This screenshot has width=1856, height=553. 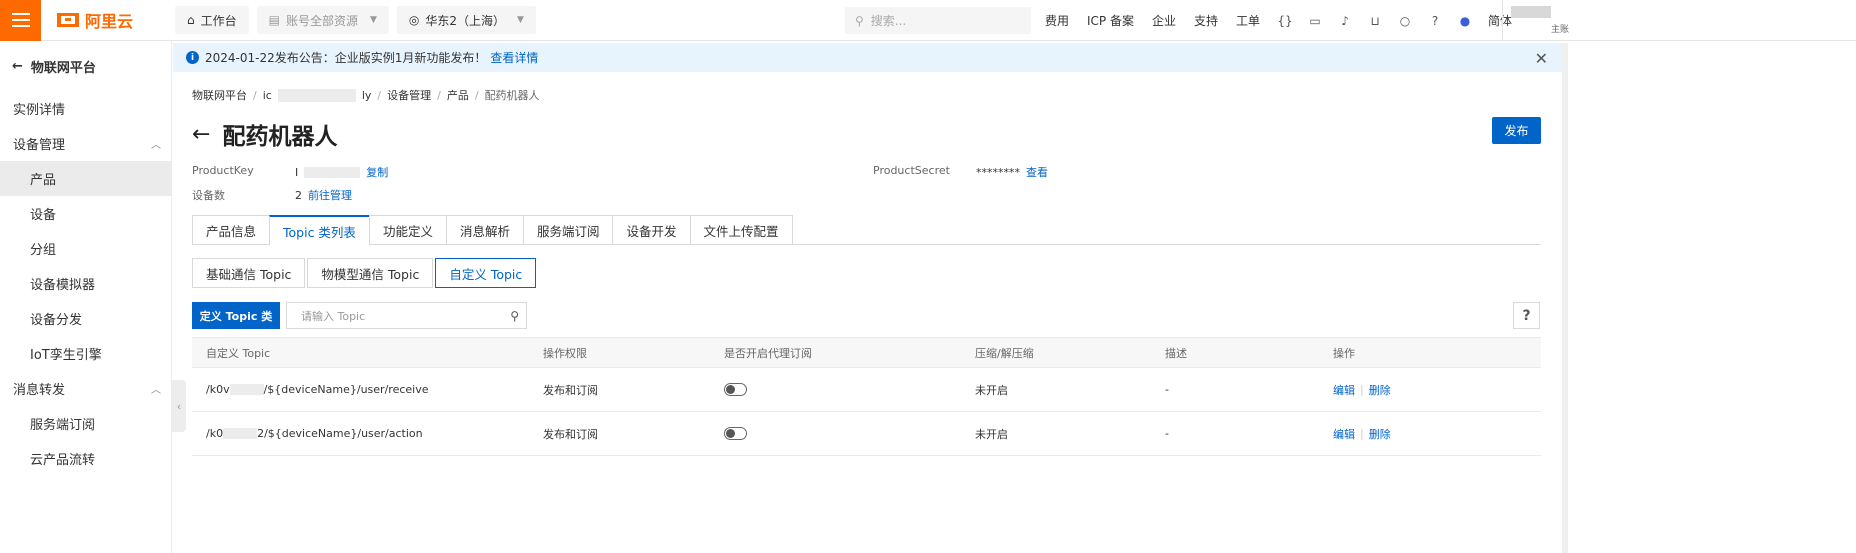 I want to click on sidebar-collapse-handle: ‹, so click(x=179, y=406).